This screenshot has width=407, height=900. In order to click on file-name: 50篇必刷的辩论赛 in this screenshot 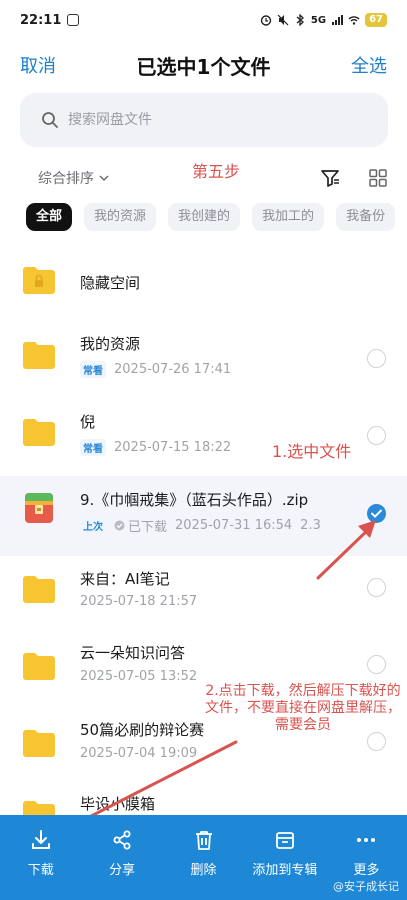, I will do `click(142, 730)`.